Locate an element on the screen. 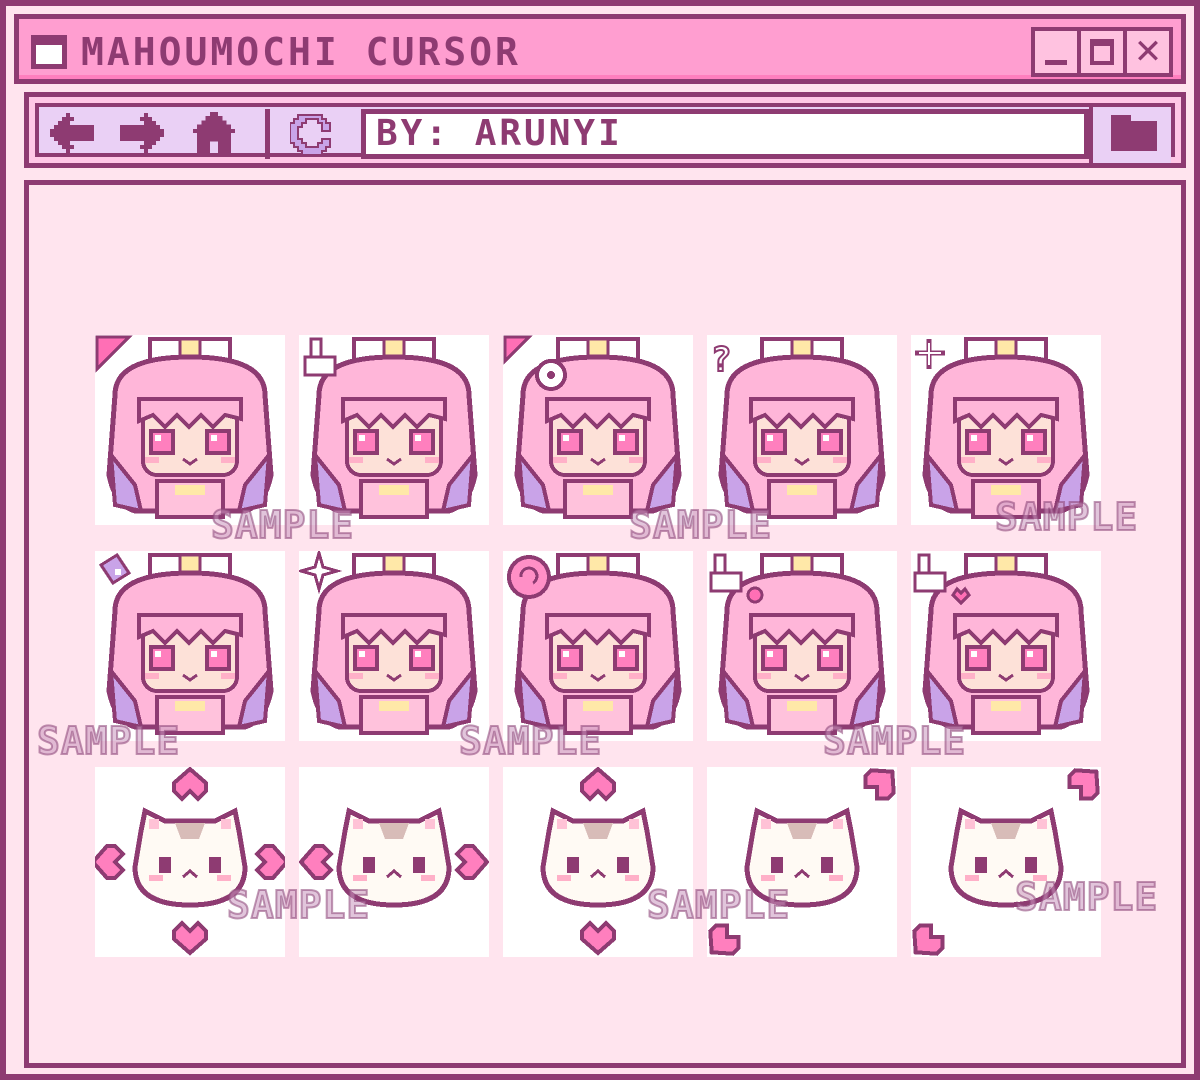 The image size is (1200, 1080). folder-icon is located at coordinates (1134, 136).